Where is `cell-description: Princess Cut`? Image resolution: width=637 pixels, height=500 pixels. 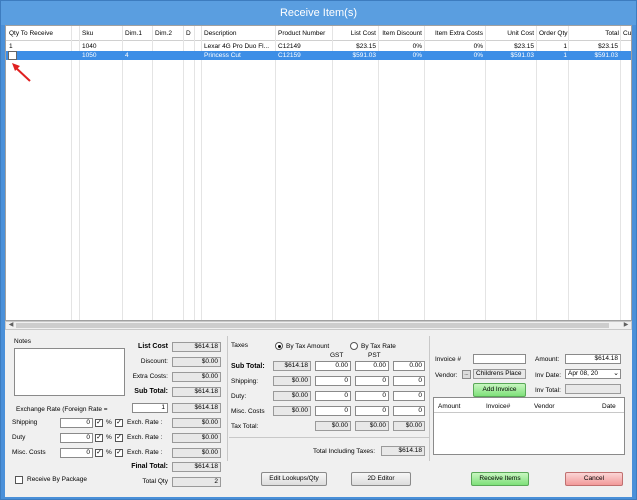
cell-description: Princess Cut is located at coordinates (238, 55).